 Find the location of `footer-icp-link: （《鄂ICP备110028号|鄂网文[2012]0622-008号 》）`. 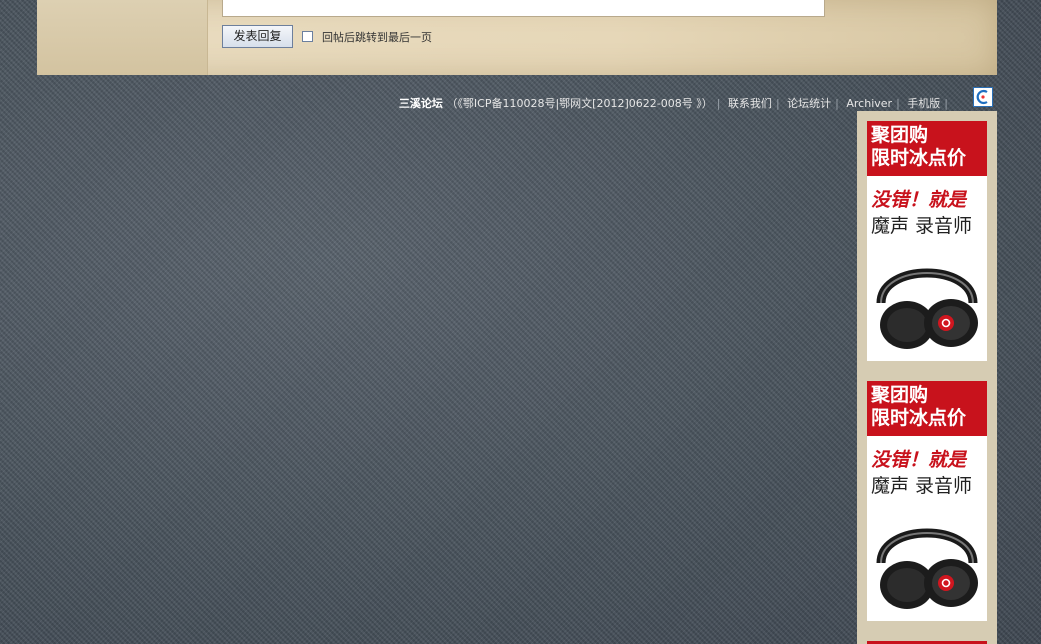

footer-icp-link: （《鄂ICP备110028号|鄂网文[2012]0622-008号 》） is located at coordinates (579, 103).